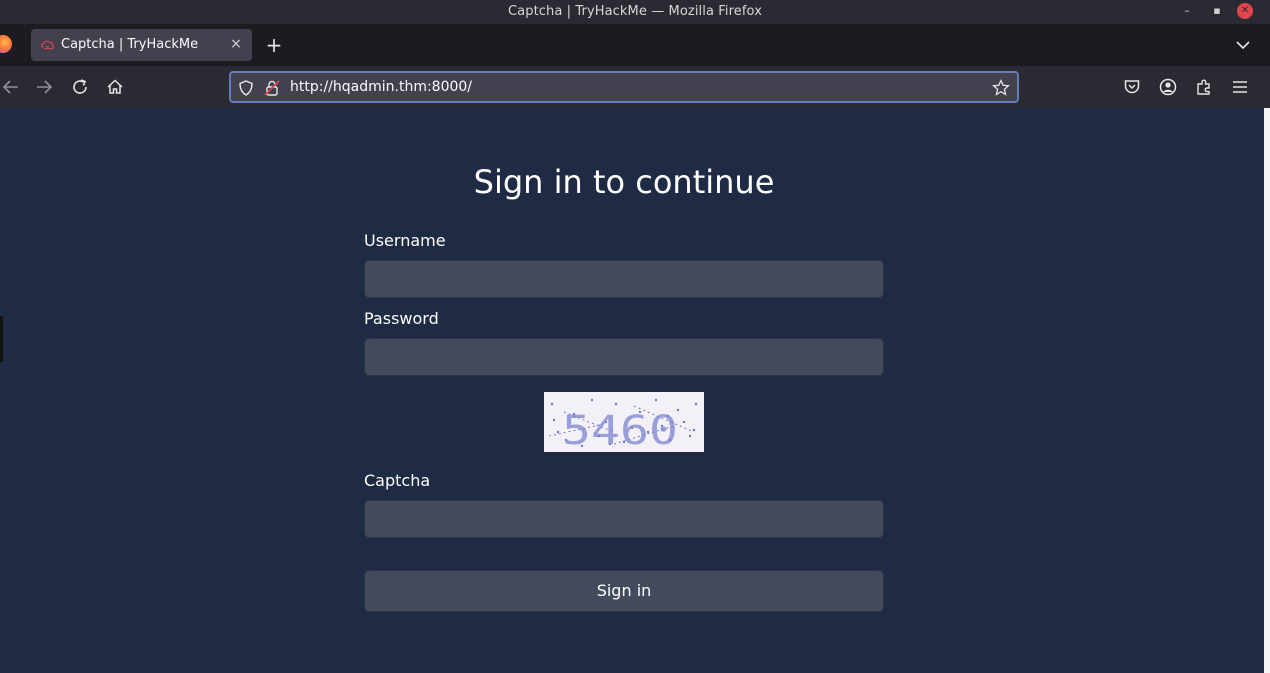 The width and height of the screenshot is (1270, 673). What do you see at coordinates (130, 44) in the screenshot?
I see `tab-label: Captcha | TryHackMe` at bounding box center [130, 44].